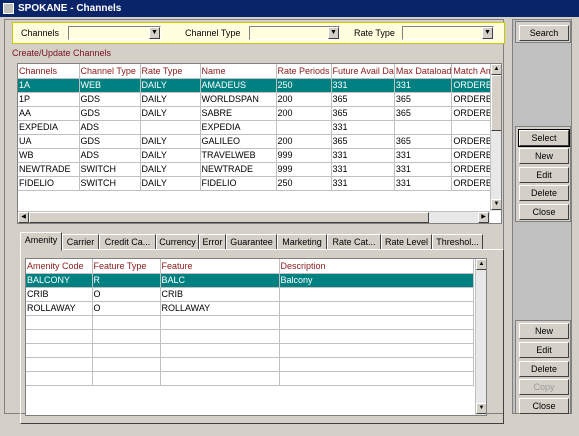  Describe the element at coordinates (480, 337) in the screenshot. I see `amenity-vertical-scrollbar: ▲ ▼` at that location.